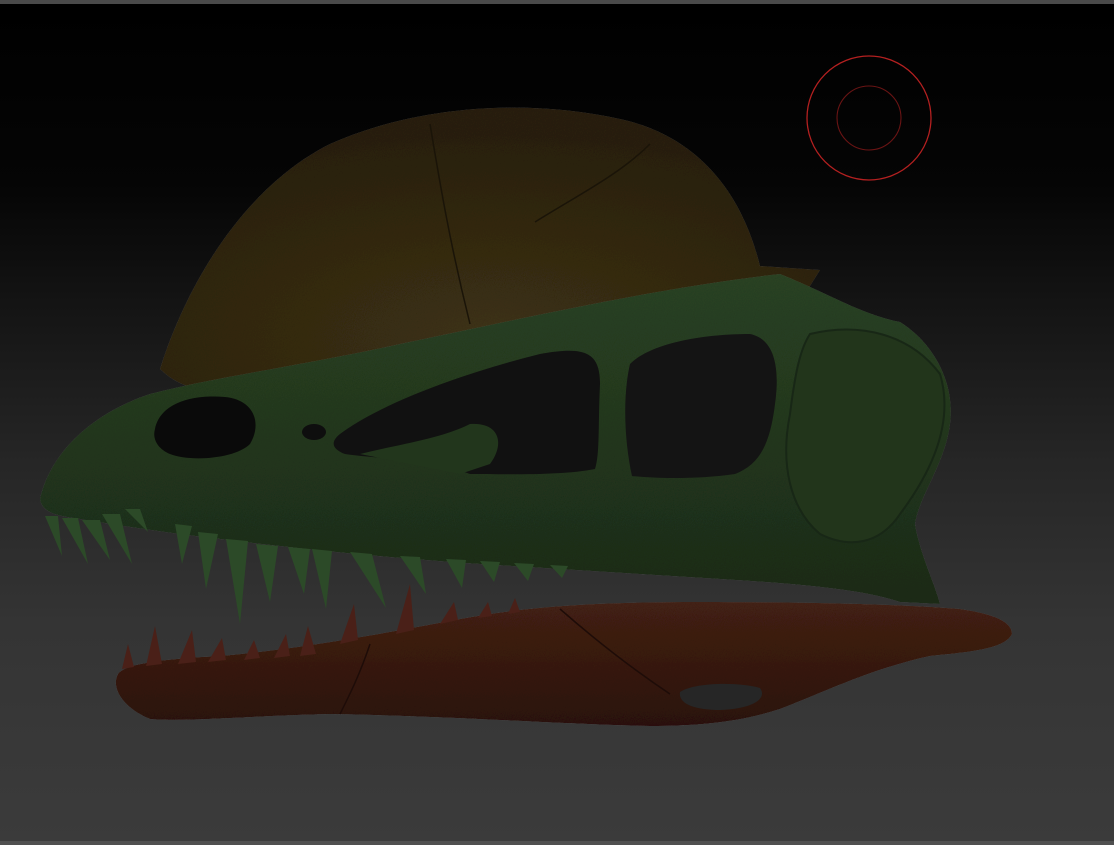 Image resolution: width=1114 pixels, height=845 pixels. I want to click on lower-jaw-shape, so click(564, 664).